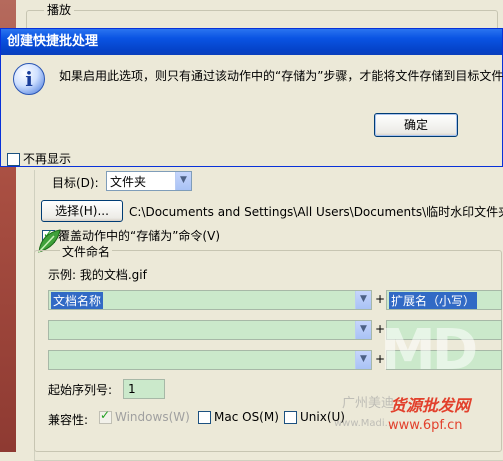 The width and height of the screenshot is (503, 461). I want to click on compat-macos-box, so click(204, 417).